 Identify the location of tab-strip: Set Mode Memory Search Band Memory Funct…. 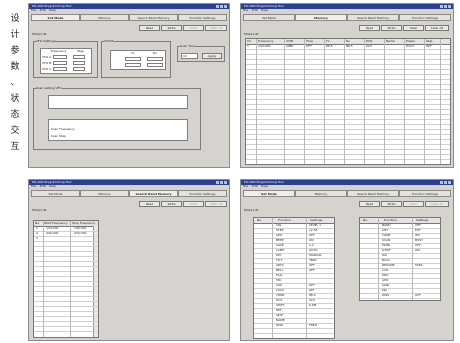
(129, 17).